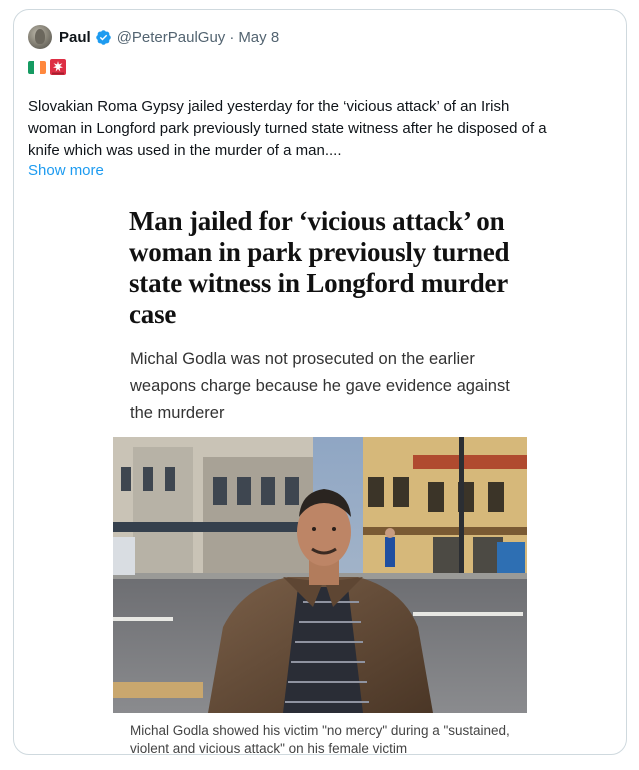 Image resolution: width=639 pixels, height=770 pixels. I want to click on show-more-link: Show more, so click(66, 170).